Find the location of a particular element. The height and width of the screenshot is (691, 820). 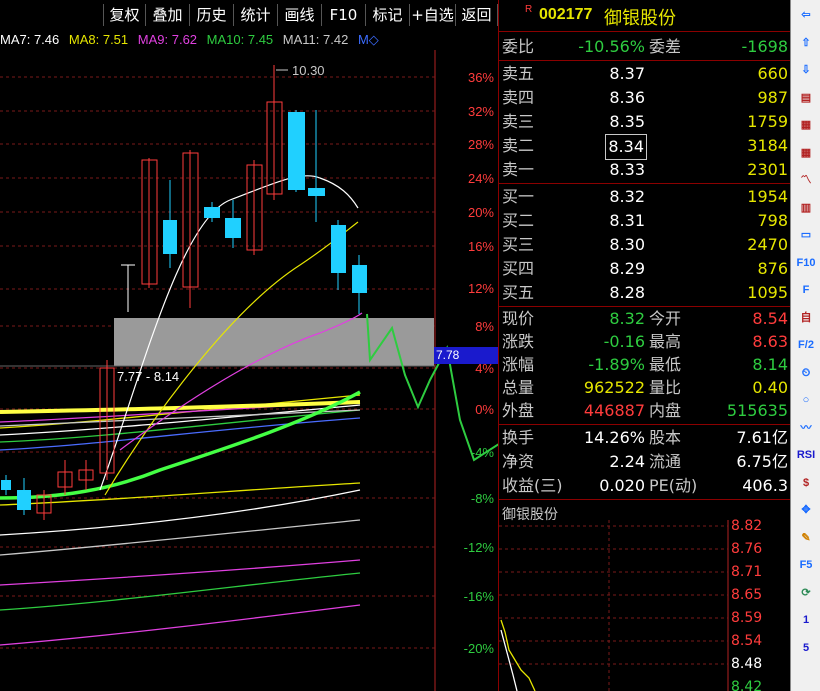

history-button: 历史 is located at coordinates (211, 15).